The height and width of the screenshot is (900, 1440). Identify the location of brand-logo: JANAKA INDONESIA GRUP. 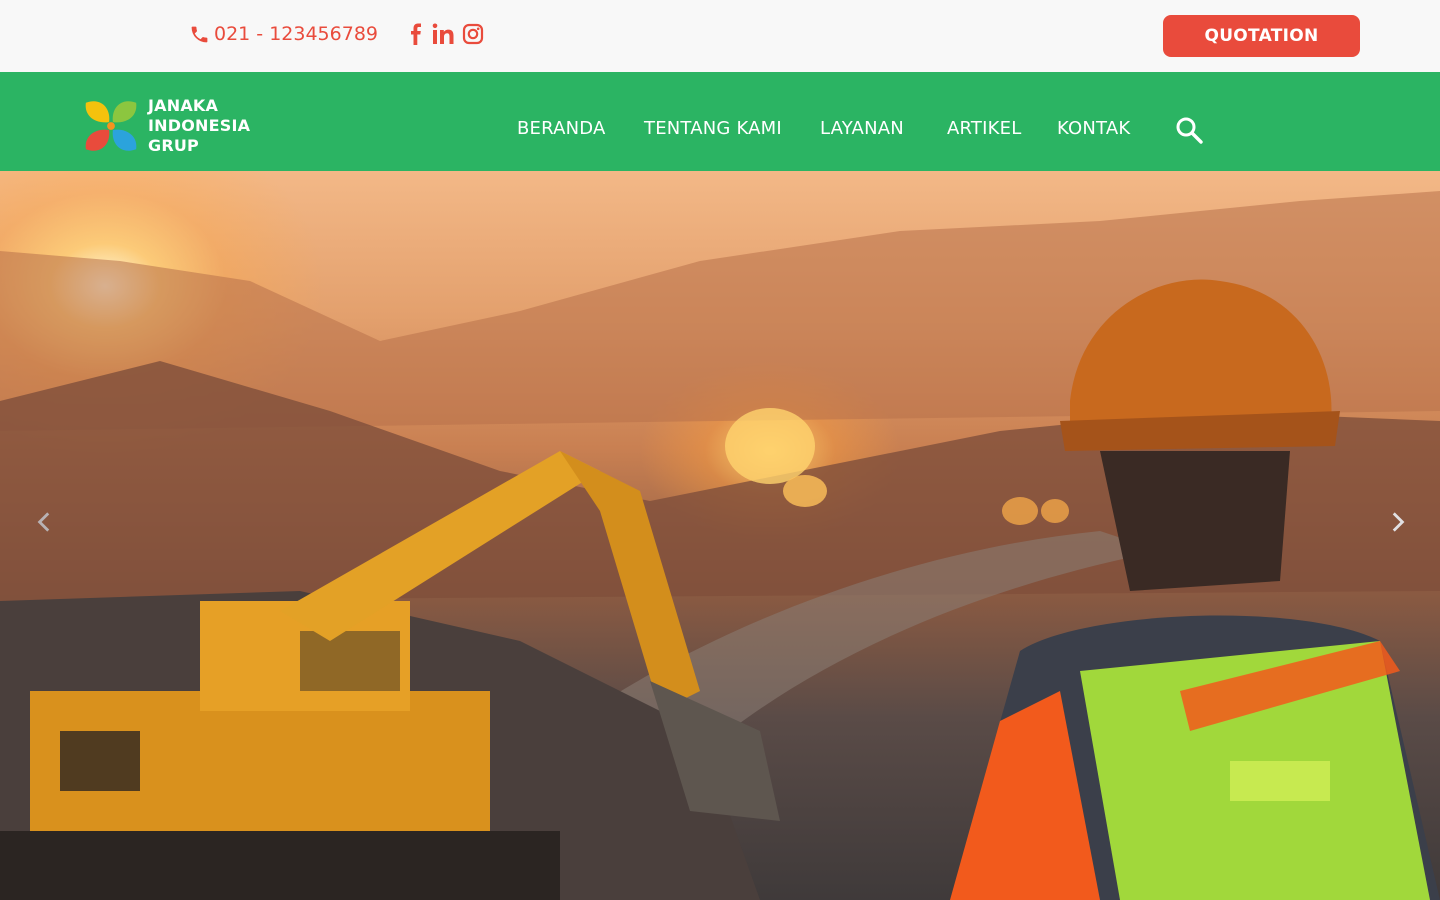
(166, 126).